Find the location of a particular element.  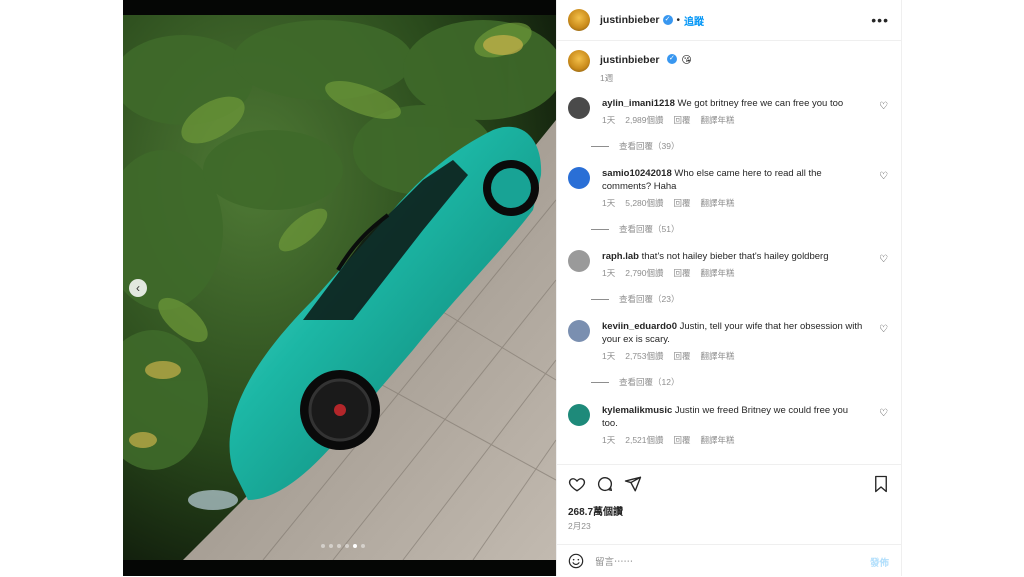

view-replies-button: 查看回覆（51） is located at coordinates (635, 229).